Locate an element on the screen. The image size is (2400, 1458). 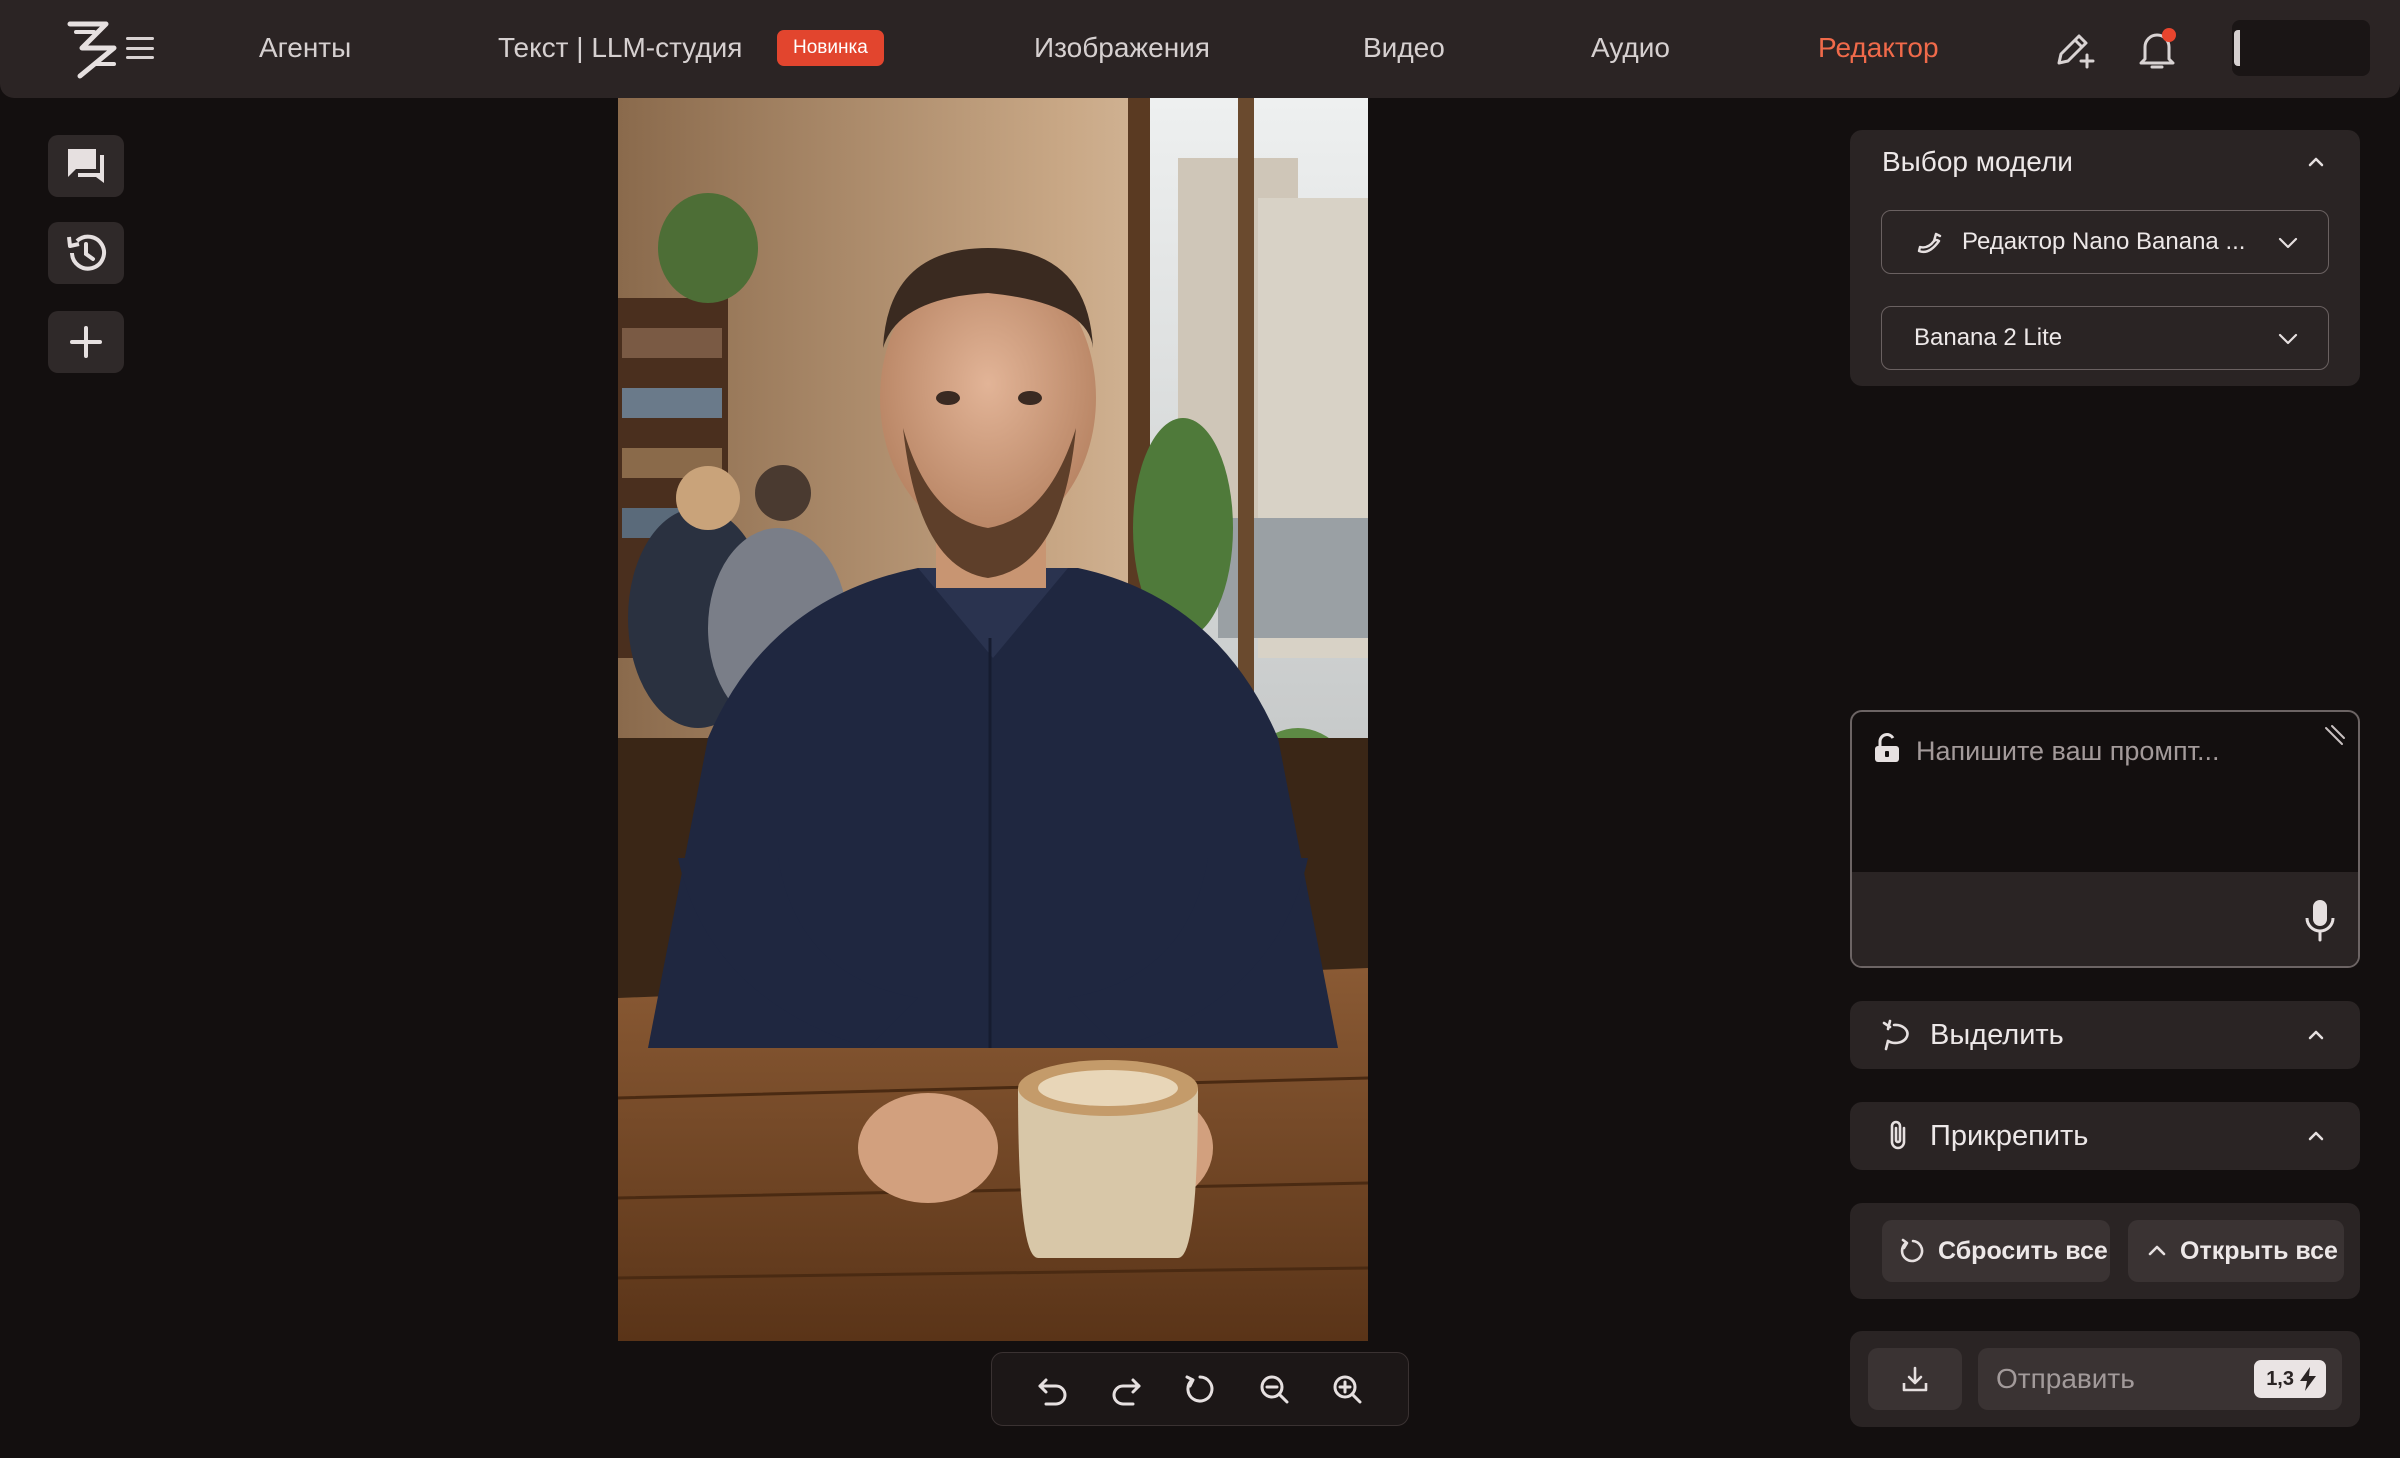
new-badge: Новинка is located at coordinates (830, 48).